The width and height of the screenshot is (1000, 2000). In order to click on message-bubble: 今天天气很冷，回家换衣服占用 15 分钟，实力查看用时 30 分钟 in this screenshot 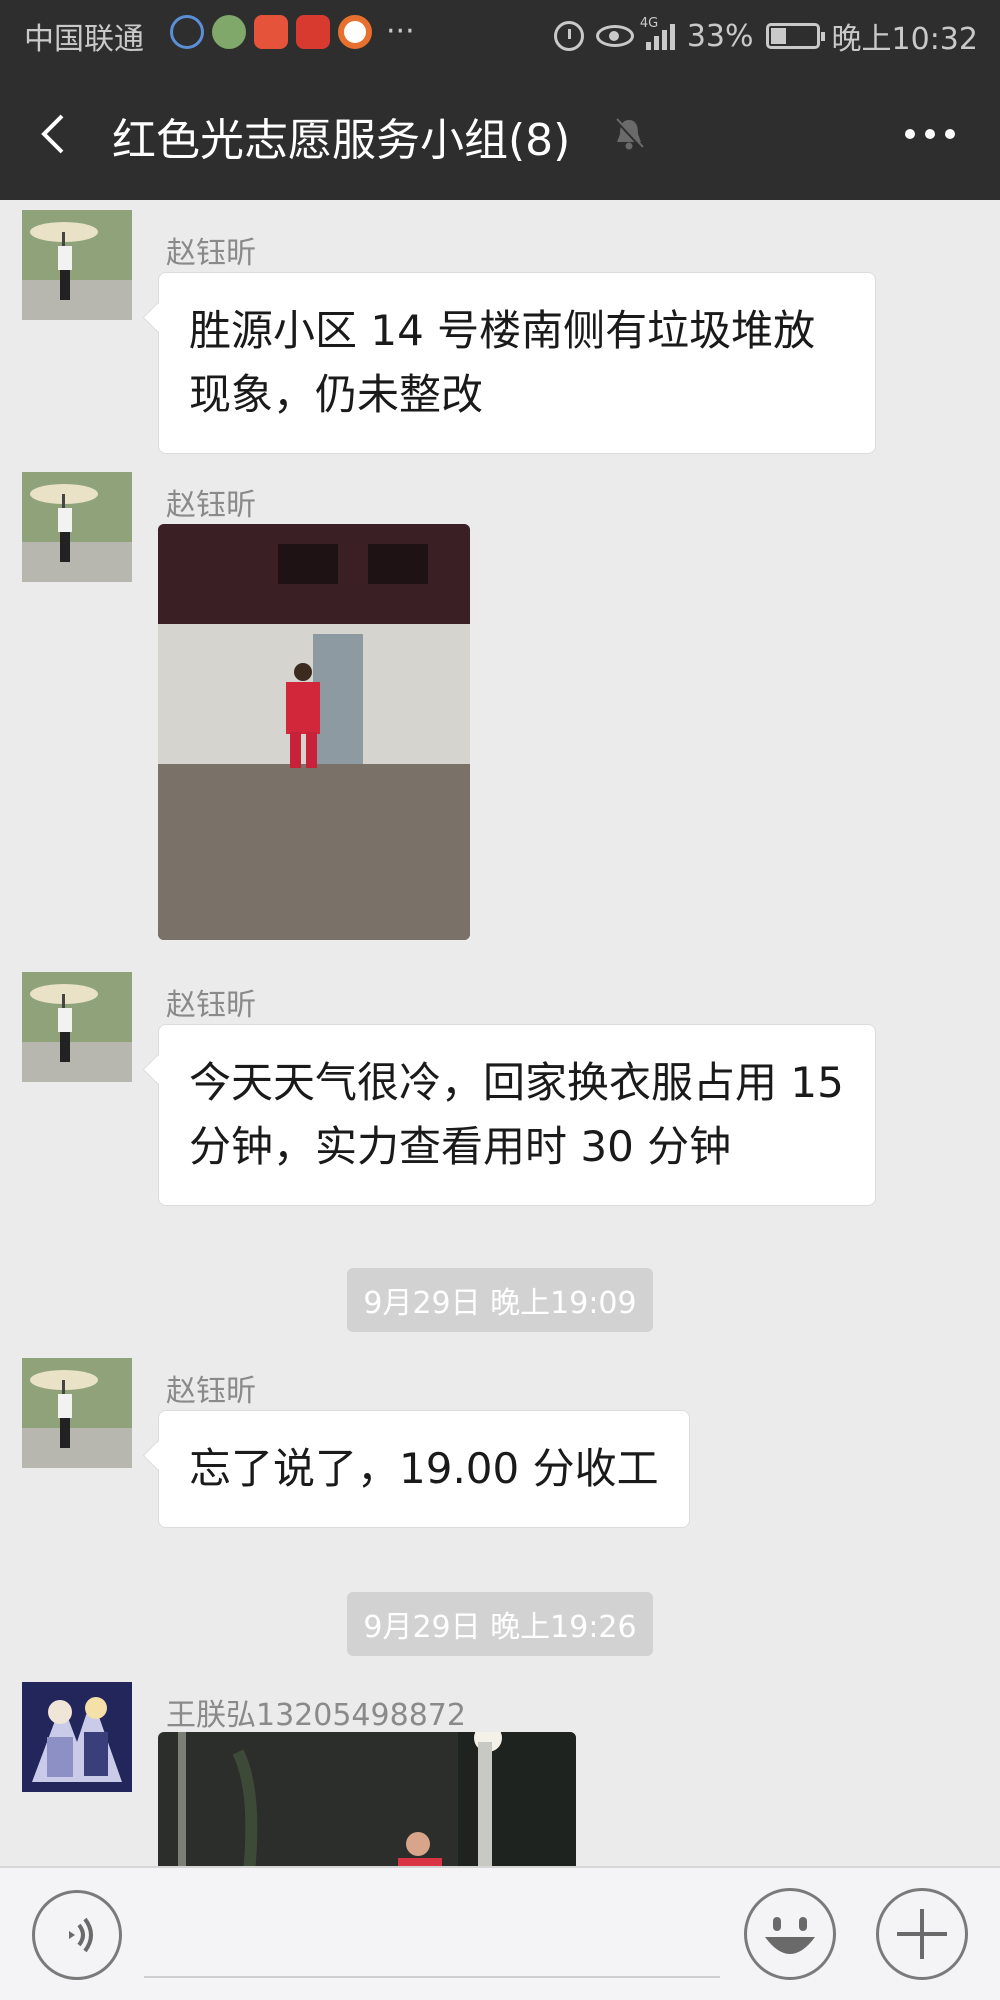, I will do `click(517, 1115)`.